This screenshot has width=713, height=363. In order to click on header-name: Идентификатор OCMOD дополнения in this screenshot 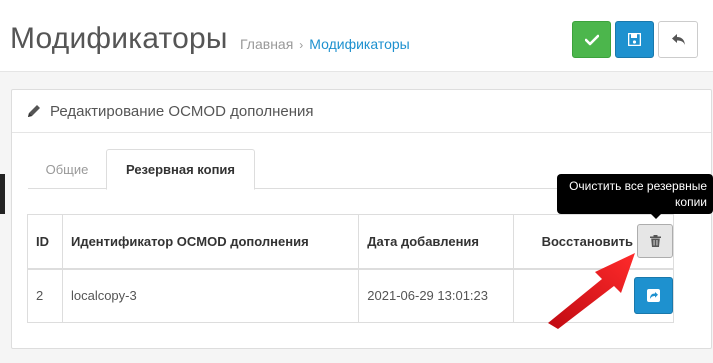, I will do `click(210, 242)`.